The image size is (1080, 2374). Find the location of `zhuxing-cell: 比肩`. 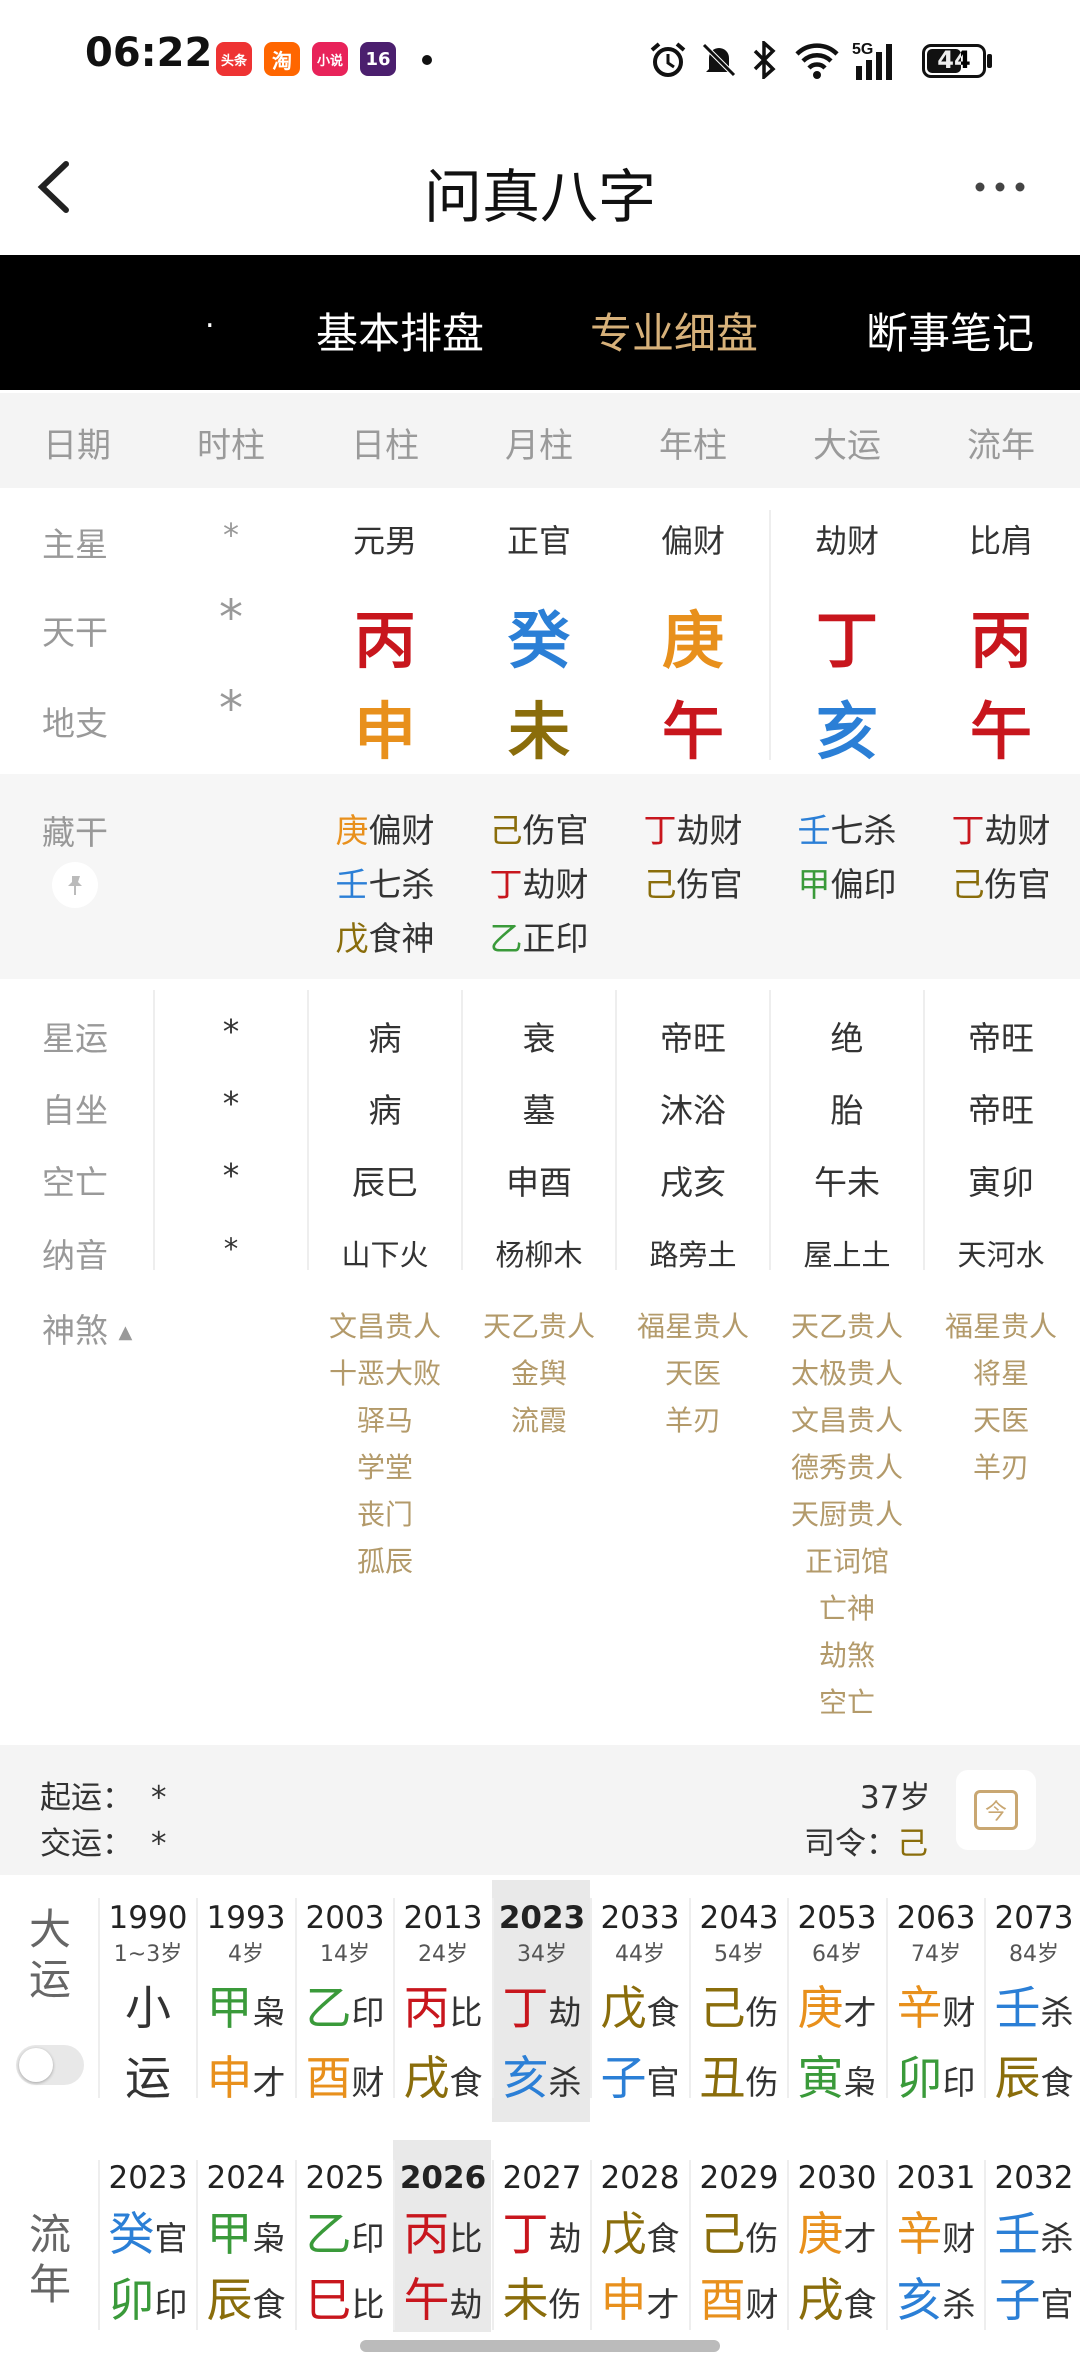

zhuxing-cell: 比肩 is located at coordinates (1000, 541).